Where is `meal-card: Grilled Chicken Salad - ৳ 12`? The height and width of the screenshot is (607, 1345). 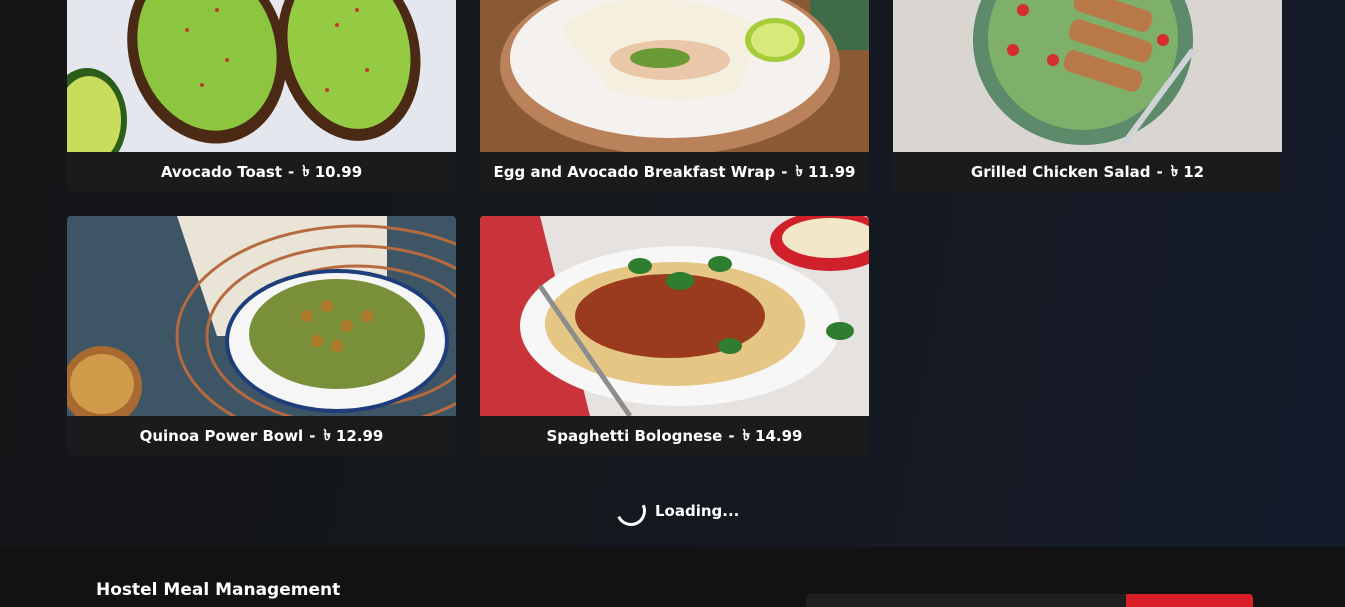 meal-card: Grilled Chicken Salad - ৳ 12 is located at coordinates (1087, 96).